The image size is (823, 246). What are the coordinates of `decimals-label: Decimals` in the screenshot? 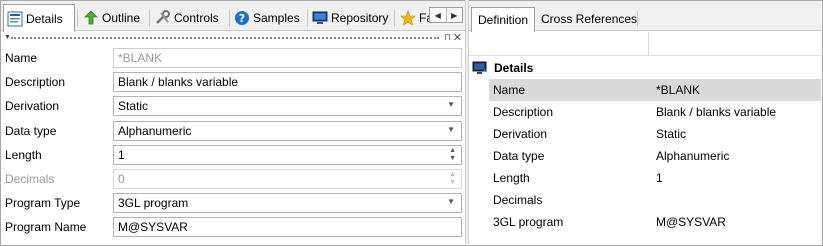 It's located at (30, 179).